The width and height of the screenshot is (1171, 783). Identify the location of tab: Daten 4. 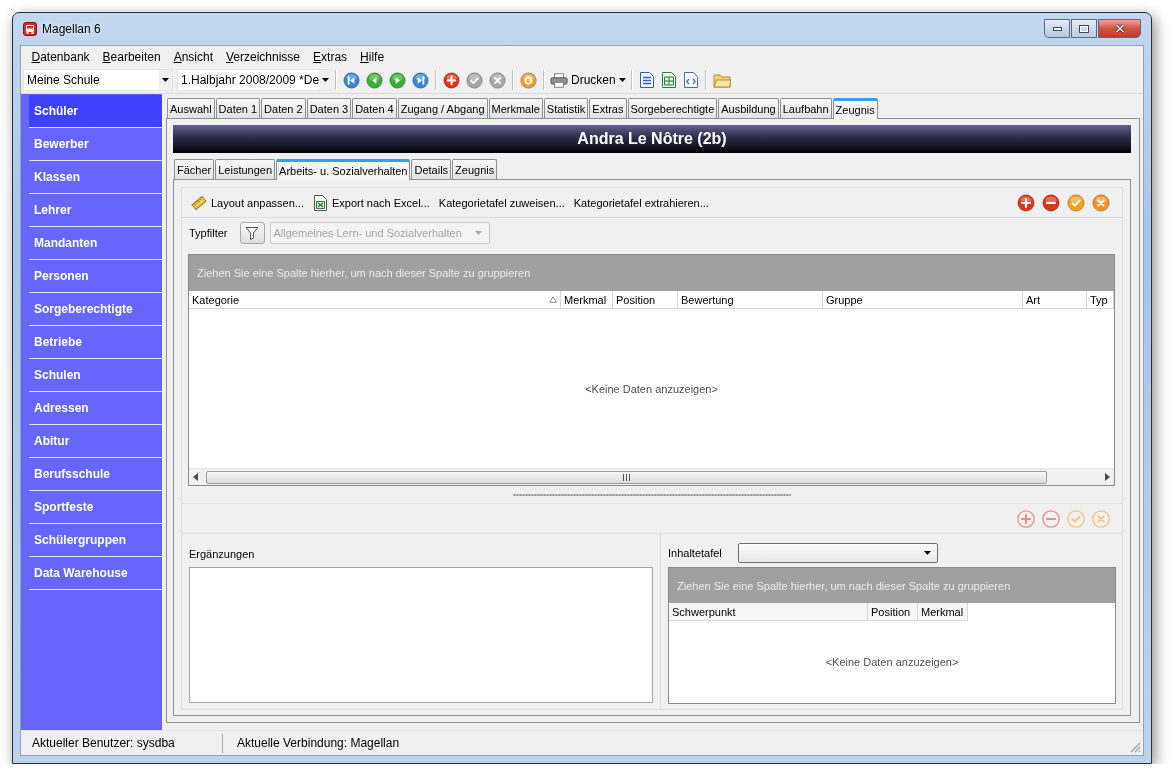
(374, 108).